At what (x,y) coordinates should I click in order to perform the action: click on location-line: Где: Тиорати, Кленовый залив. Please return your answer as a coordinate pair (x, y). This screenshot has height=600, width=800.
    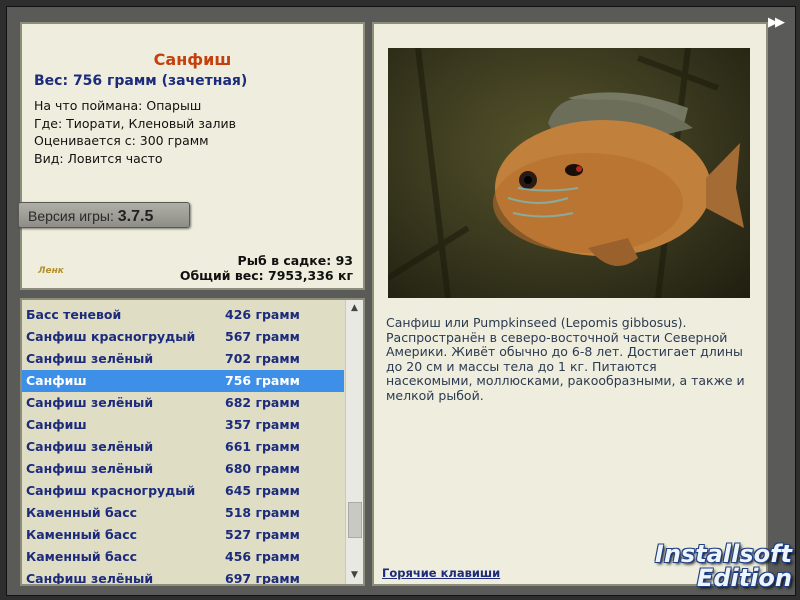
    Looking at the image, I should click on (135, 123).